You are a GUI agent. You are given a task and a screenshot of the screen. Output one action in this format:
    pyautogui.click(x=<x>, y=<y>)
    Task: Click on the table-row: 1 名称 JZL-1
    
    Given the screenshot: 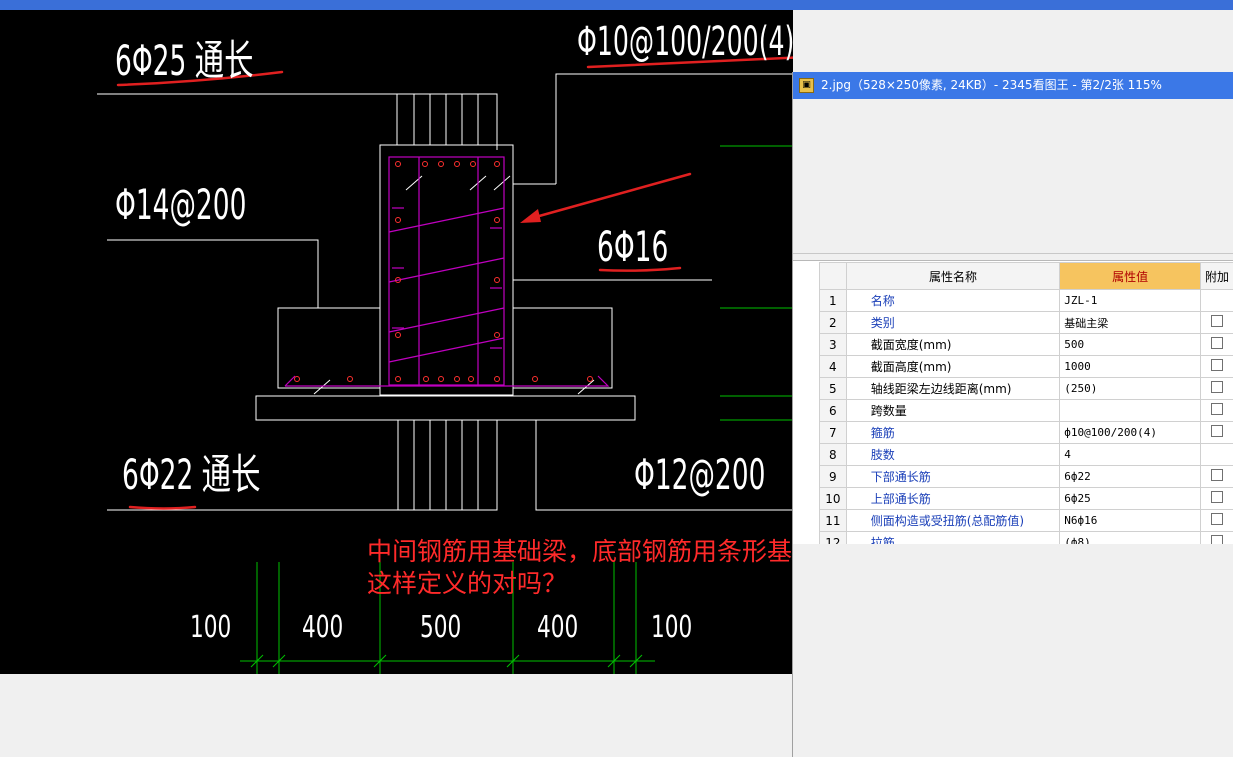 What is the action you would take?
    pyautogui.click(x=1026, y=300)
    